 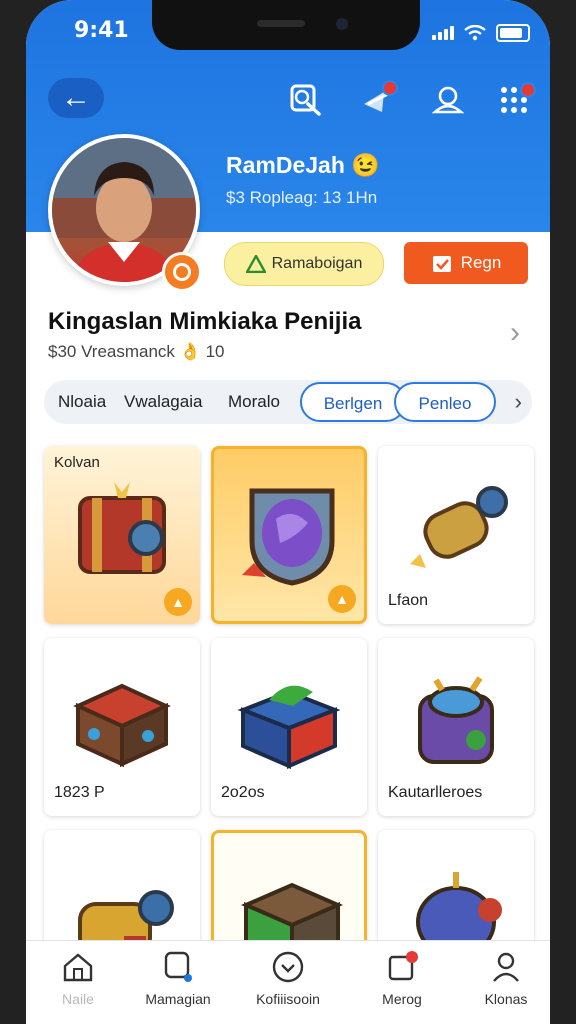 I want to click on status-icons, so click(x=481, y=33).